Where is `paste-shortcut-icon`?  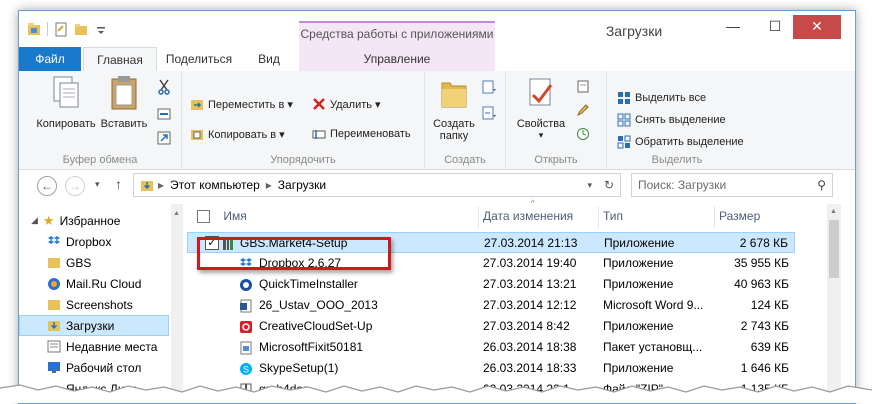 paste-shortcut-icon is located at coordinates (164, 138).